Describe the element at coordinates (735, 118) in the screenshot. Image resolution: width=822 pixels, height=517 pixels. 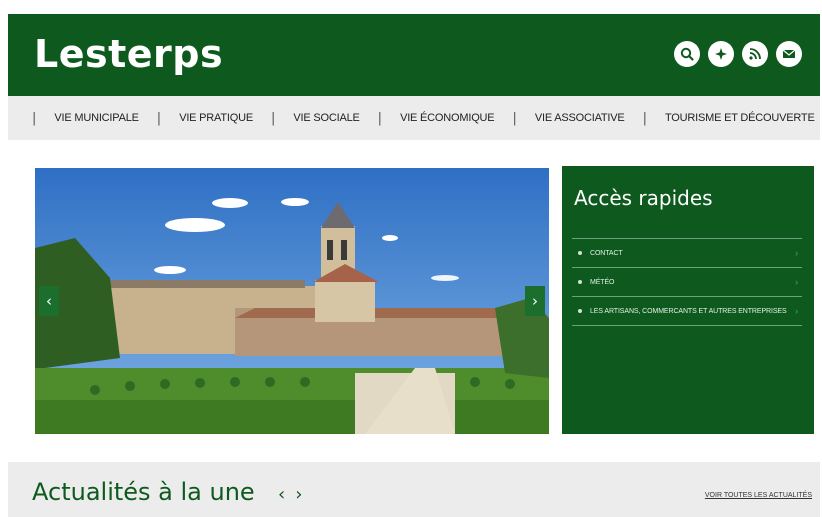
I see `nav-item-tourisme: TOURISME ET DÉCOUVERTE` at that location.